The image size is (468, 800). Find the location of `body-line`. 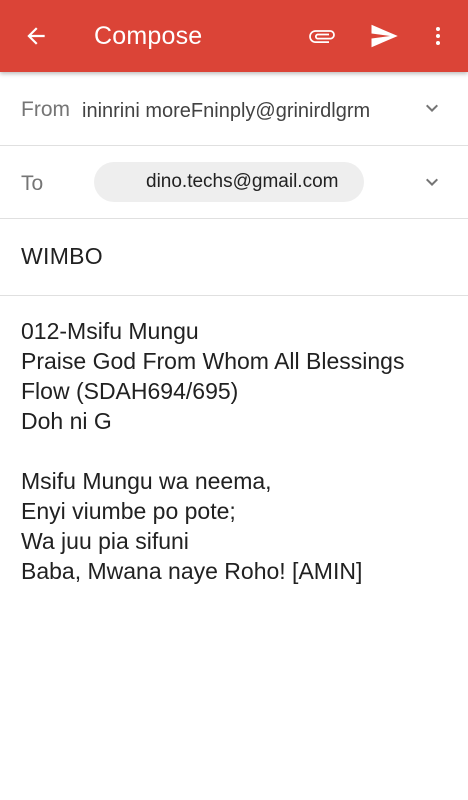

body-line is located at coordinates (241, 451).